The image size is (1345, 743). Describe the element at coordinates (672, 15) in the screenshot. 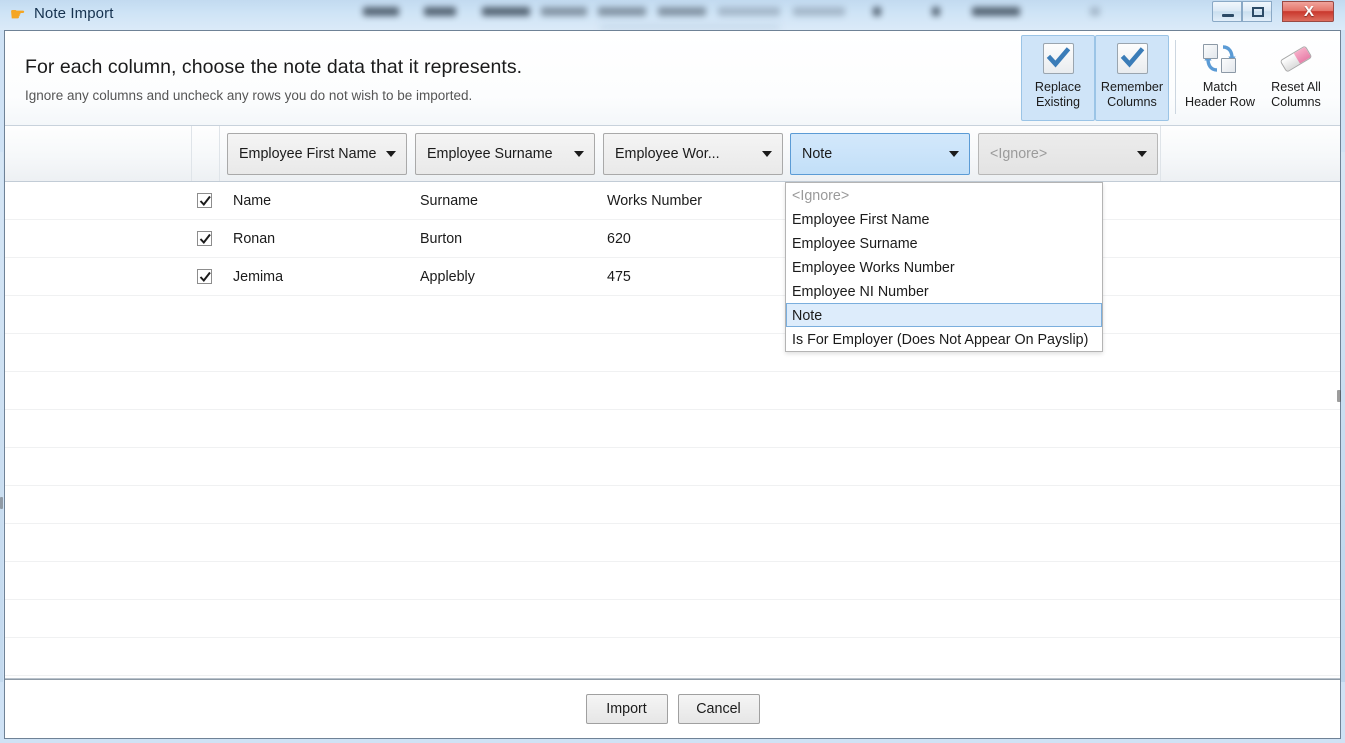

I see `window-titlebar: ☛ Note Import X` at that location.